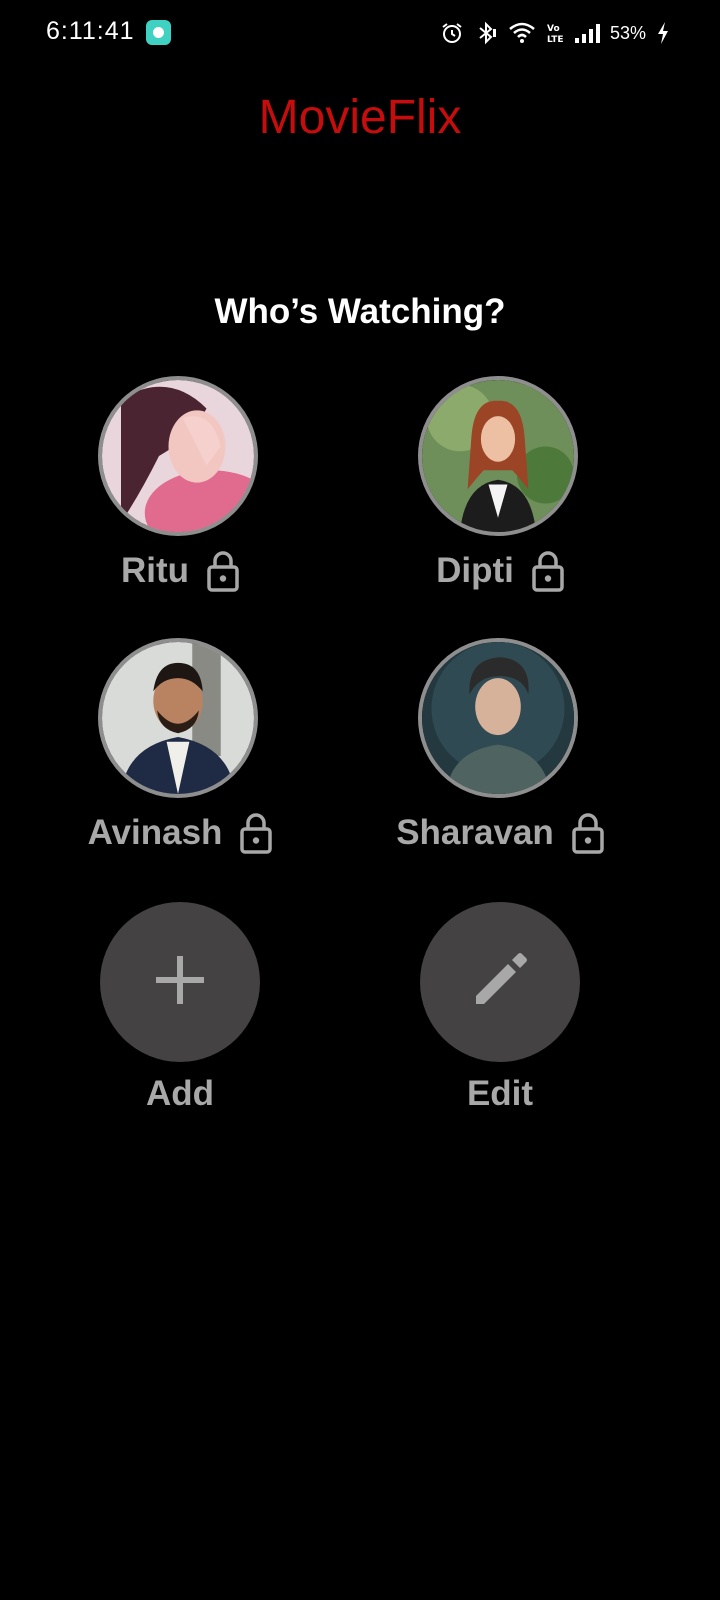  I want to click on profile-sharavan: Sharavan, so click(500, 758).